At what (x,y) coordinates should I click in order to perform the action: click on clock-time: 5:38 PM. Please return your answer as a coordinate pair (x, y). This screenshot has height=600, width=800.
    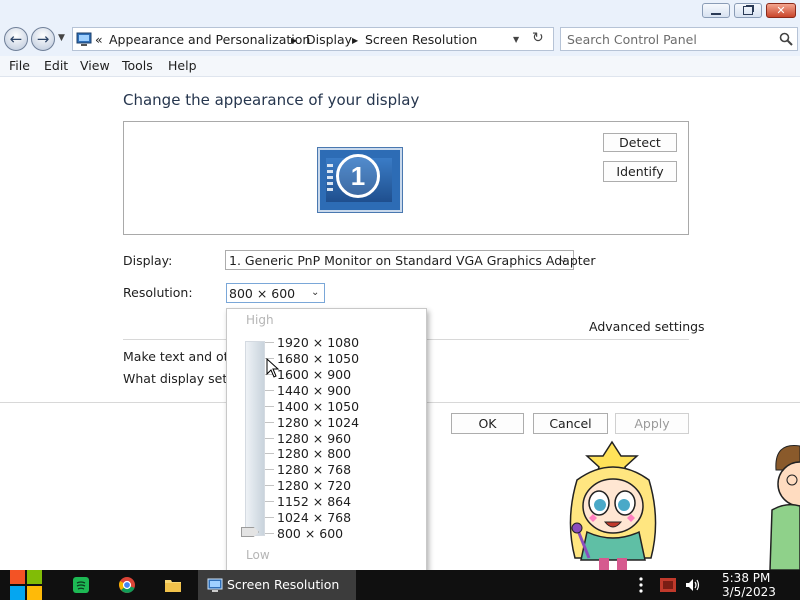
    Looking at the image, I should click on (746, 578).